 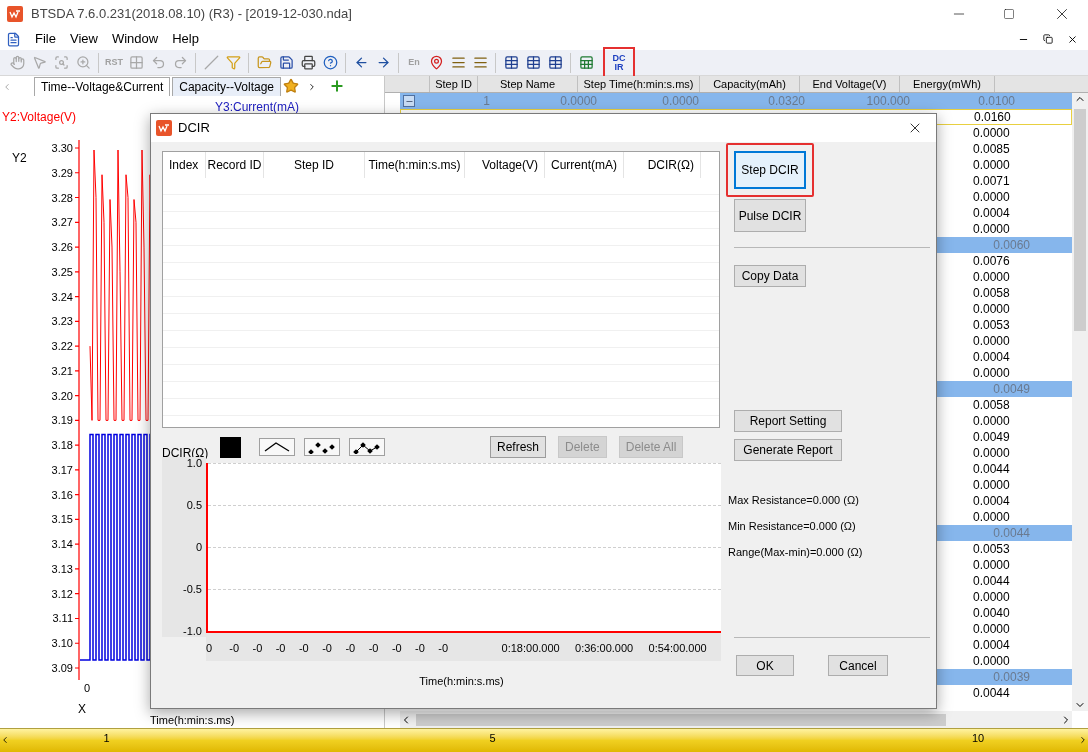 What do you see at coordinates (102, 86) in the screenshot?
I see `chart-tab: Time--Voltage&Current` at bounding box center [102, 86].